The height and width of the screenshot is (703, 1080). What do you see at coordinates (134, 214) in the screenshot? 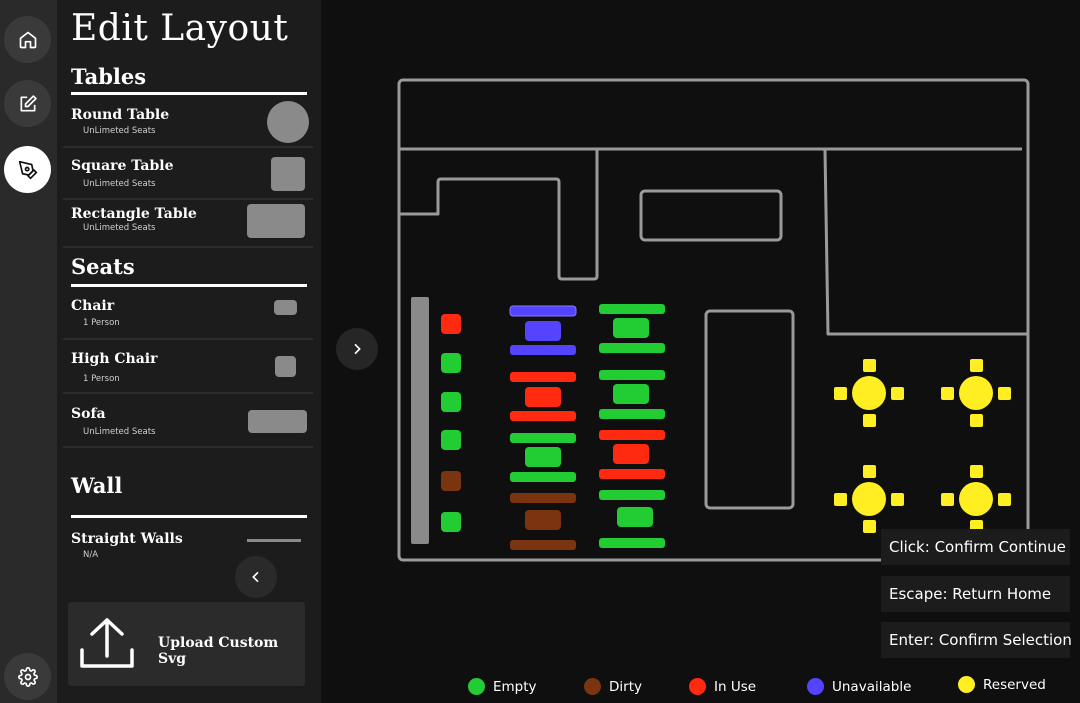
I see `item-name: Rectangle Table` at bounding box center [134, 214].